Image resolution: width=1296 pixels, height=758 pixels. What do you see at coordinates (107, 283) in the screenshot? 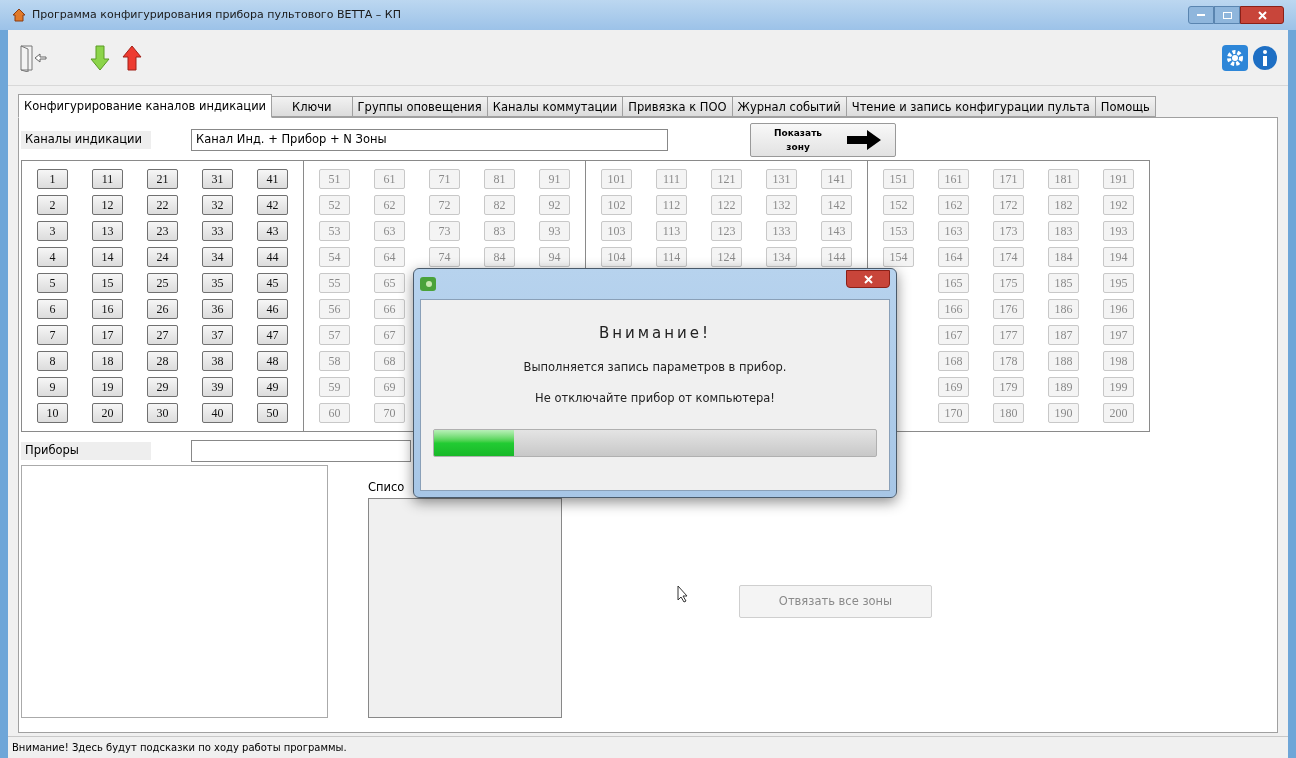
I see `channel-button: 15` at bounding box center [107, 283].